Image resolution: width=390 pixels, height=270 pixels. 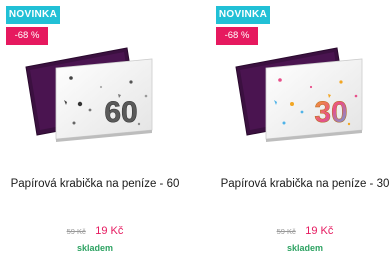 I want to click on product-name-link: Papírová krabička na peníze - 60, so click(x=95, y=184).